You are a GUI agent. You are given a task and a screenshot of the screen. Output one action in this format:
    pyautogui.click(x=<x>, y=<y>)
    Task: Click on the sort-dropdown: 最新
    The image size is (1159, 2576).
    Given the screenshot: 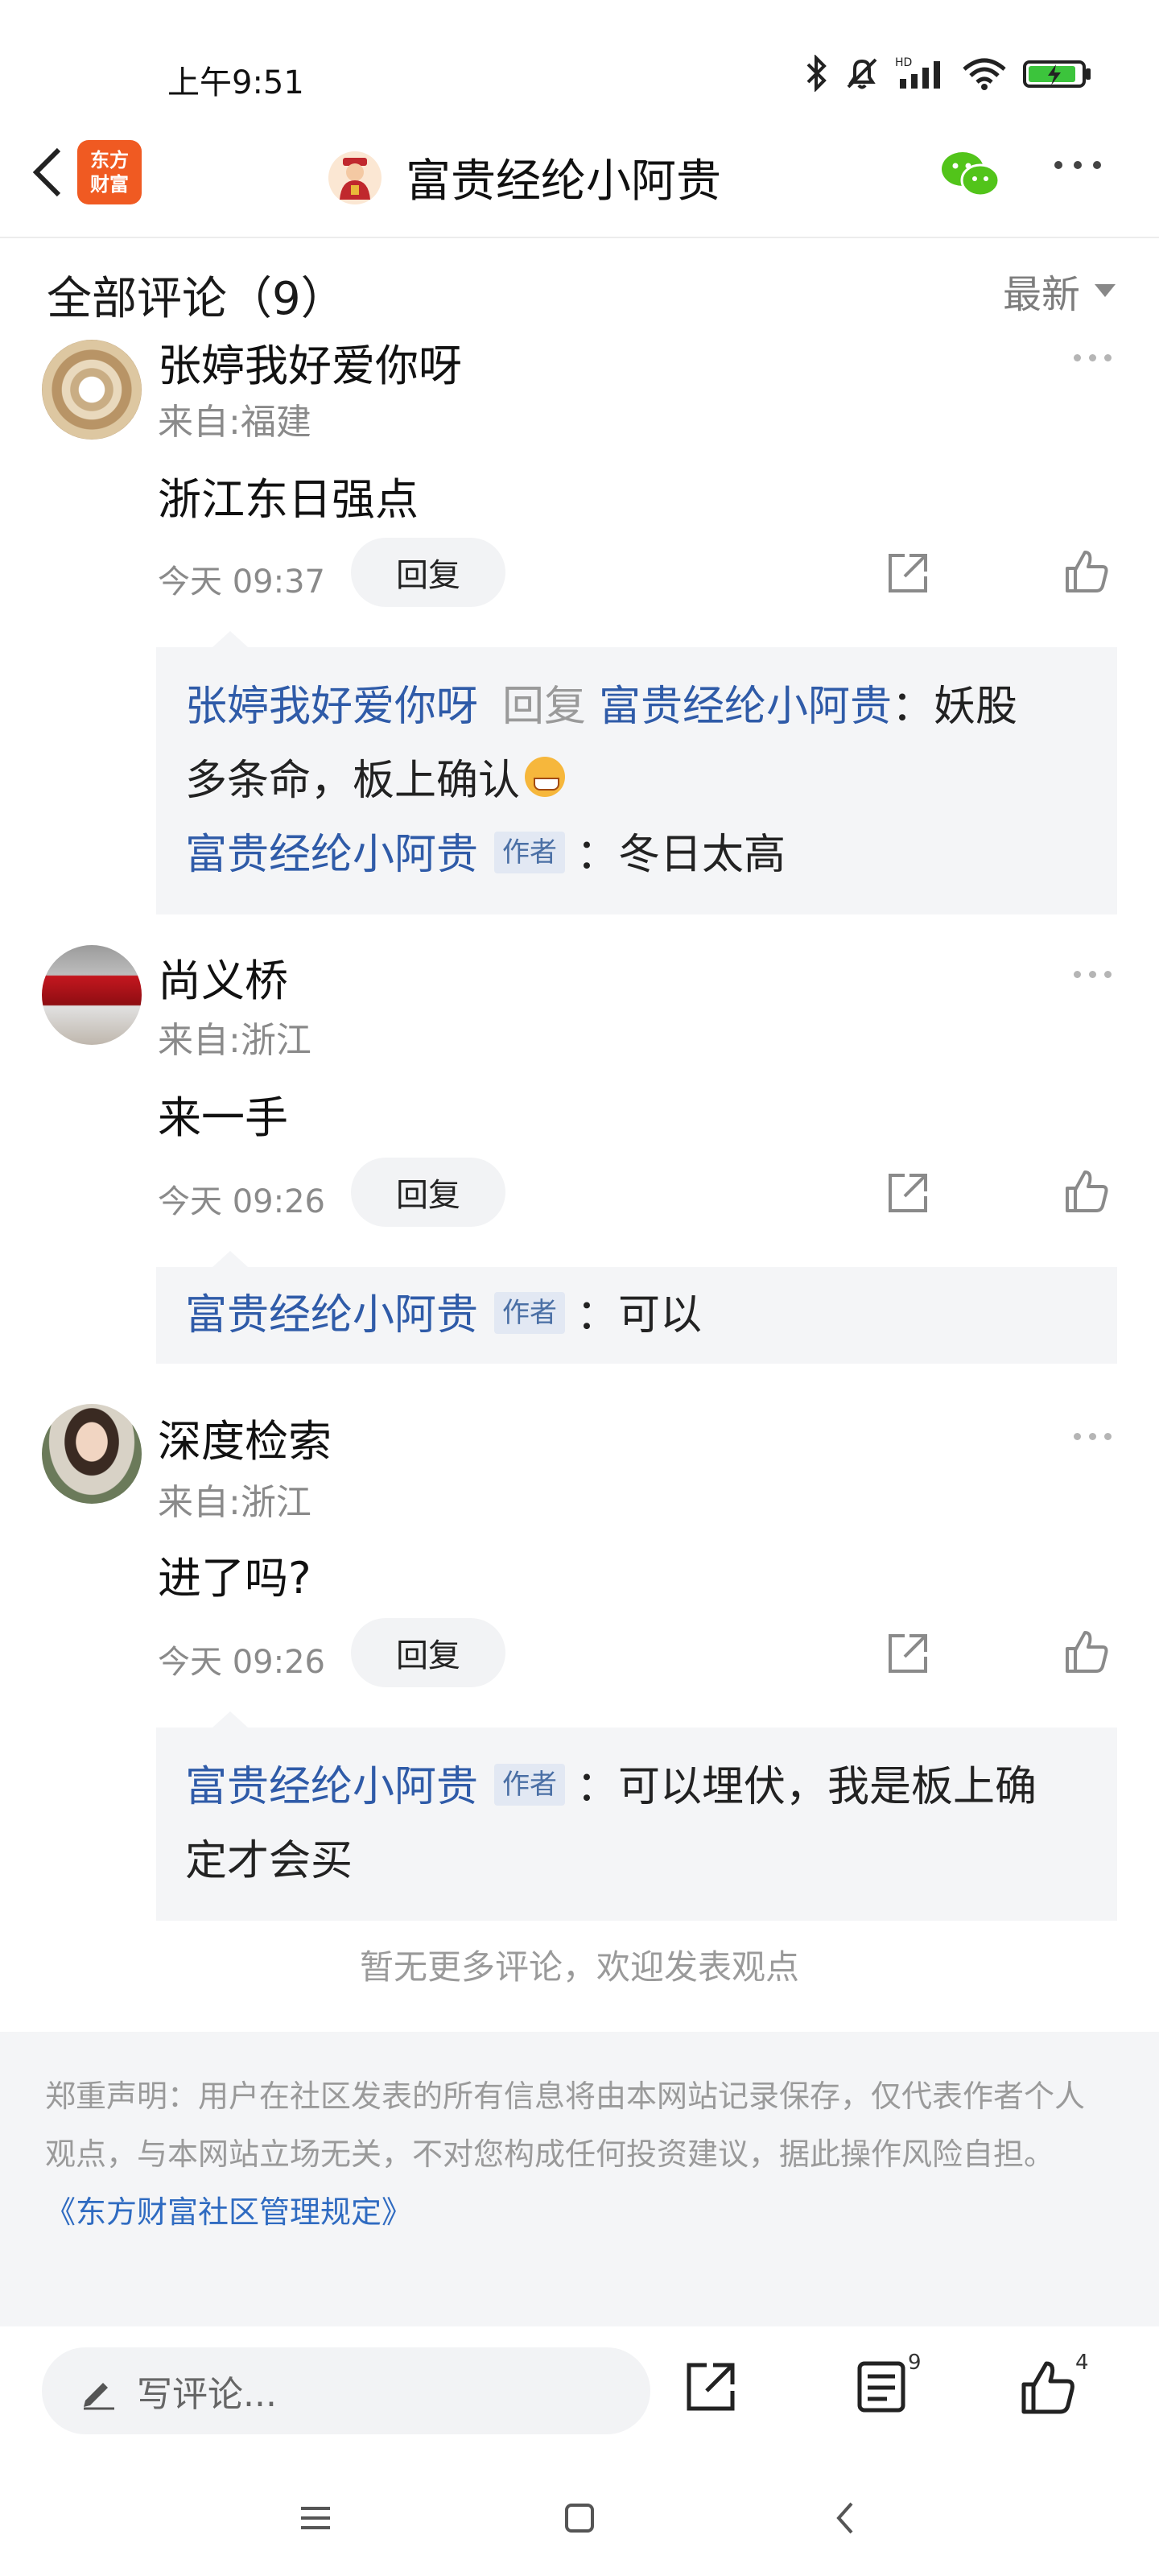 What is the action you would take?
    pyautogui.click(x=1059, y=290)
    